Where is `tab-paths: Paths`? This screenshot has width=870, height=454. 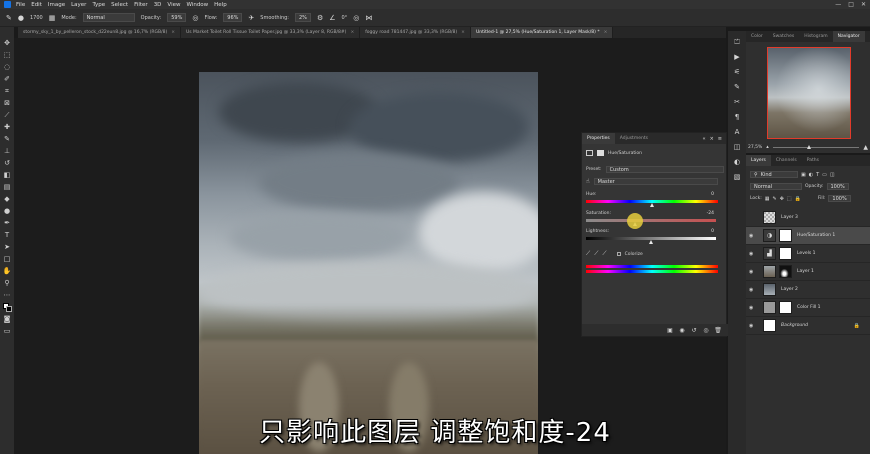 tab-paths: Paths is located at coordinates (813, 160).